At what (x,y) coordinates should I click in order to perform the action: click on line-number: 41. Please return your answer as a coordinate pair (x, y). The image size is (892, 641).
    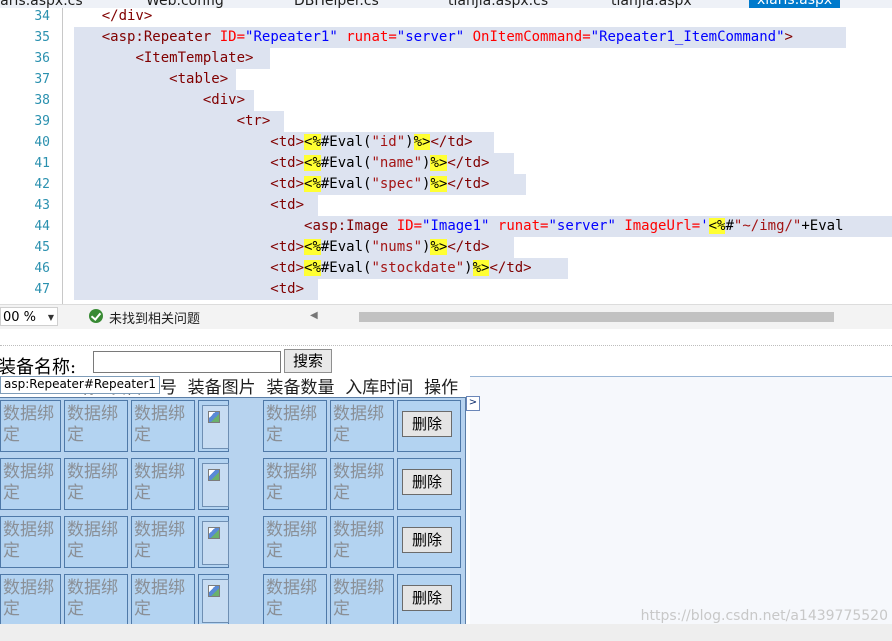
    Looking at the image, I should click on (42, 163).